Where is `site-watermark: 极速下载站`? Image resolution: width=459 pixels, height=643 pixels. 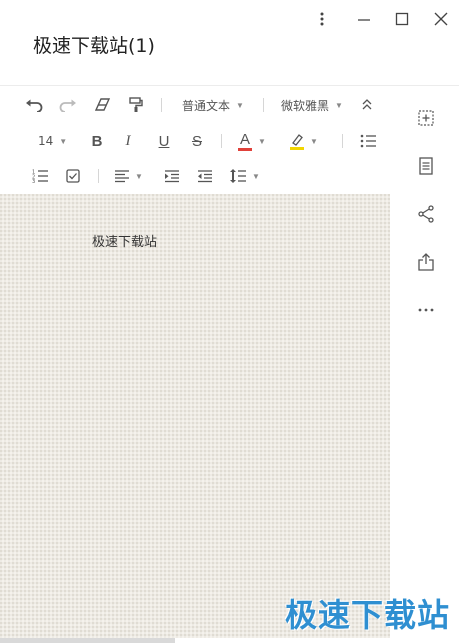 site-watermark: 极速下载站 is located at coordinates (368, 615).